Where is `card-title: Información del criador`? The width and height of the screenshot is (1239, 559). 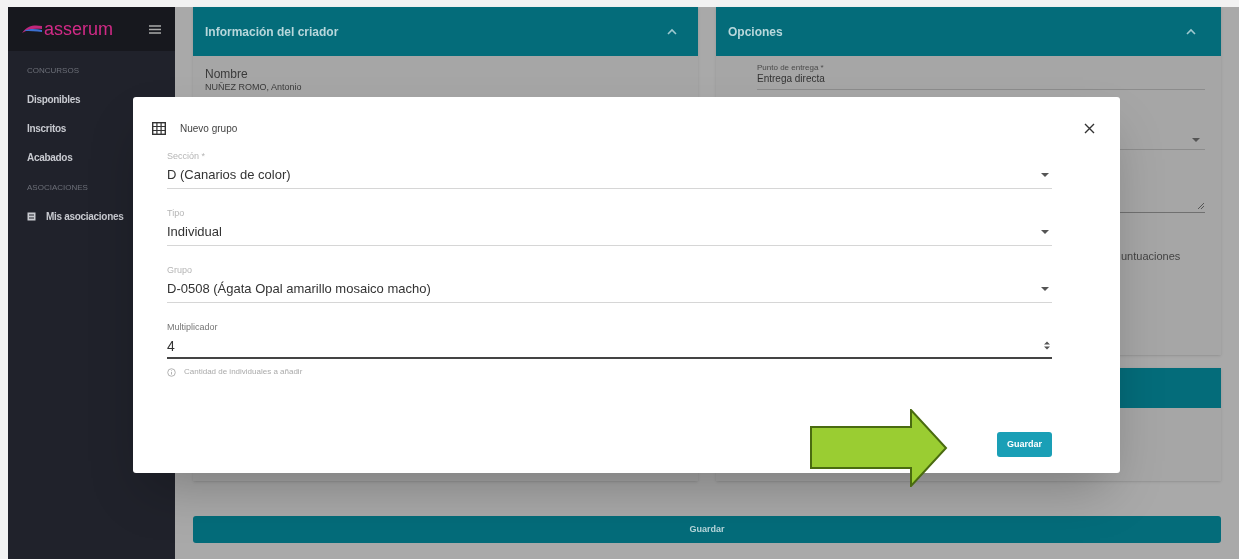
card-title: Información del criador is located at coordinates (272, 32).